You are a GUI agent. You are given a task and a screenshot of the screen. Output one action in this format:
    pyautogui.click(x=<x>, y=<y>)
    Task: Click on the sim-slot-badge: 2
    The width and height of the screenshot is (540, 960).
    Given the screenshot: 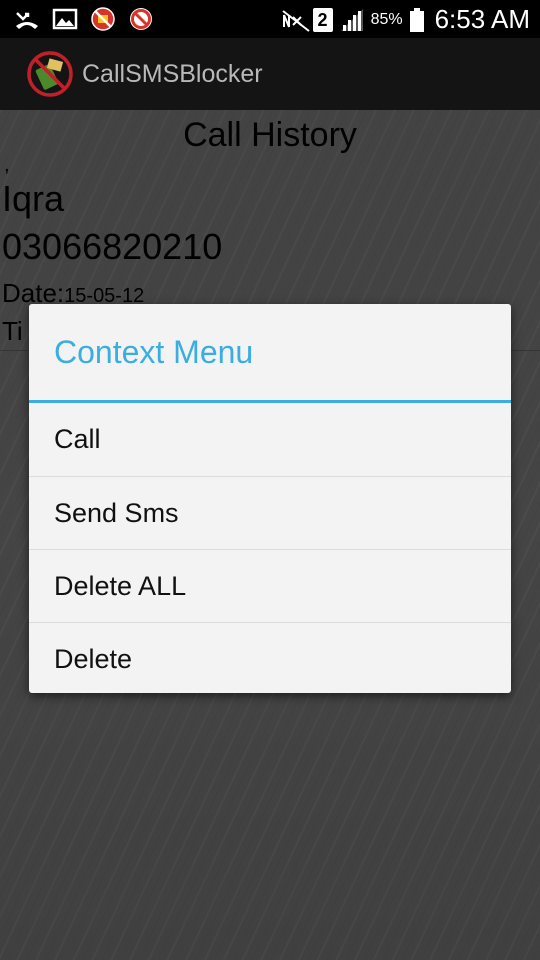 What is the action you would take?
    pyautogui.click(x=322, y=19)
    